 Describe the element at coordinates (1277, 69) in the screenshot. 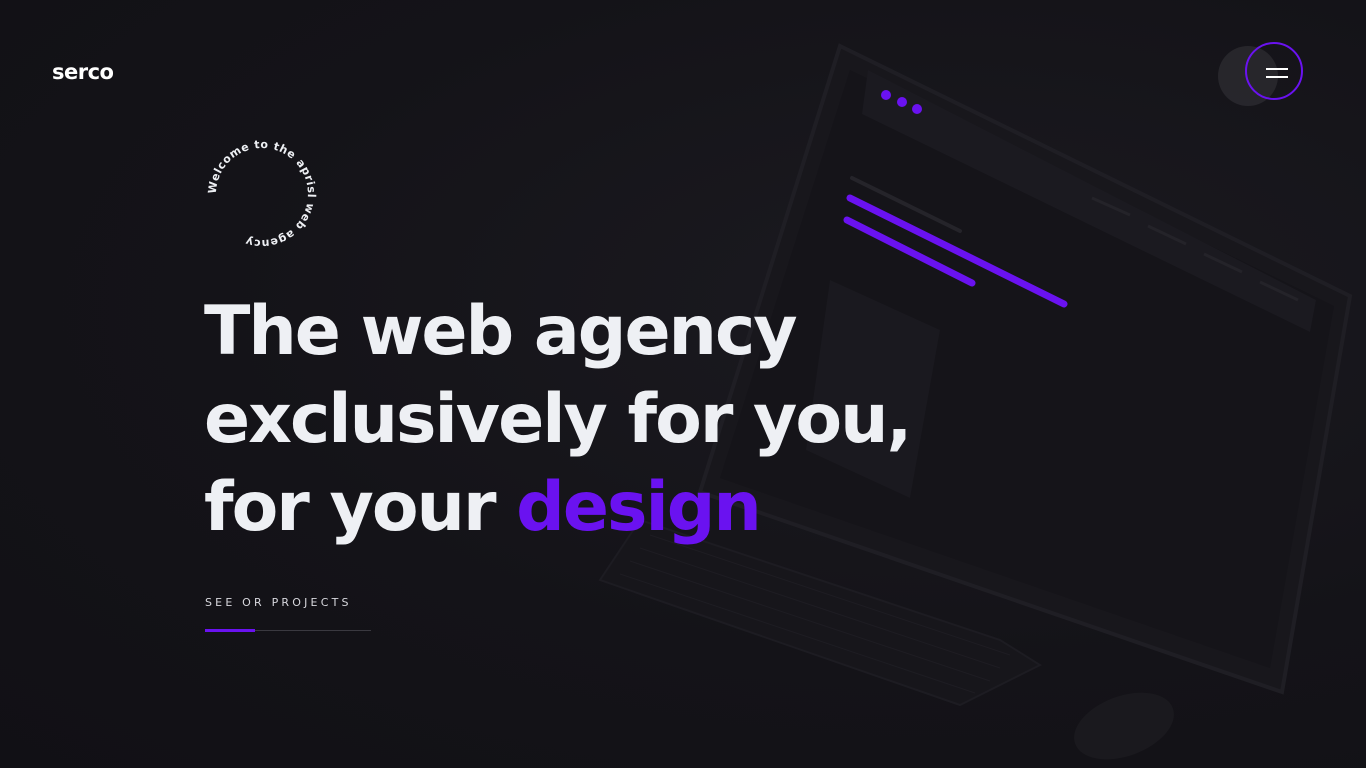

I see `hamburger-menu-icon` at that location.